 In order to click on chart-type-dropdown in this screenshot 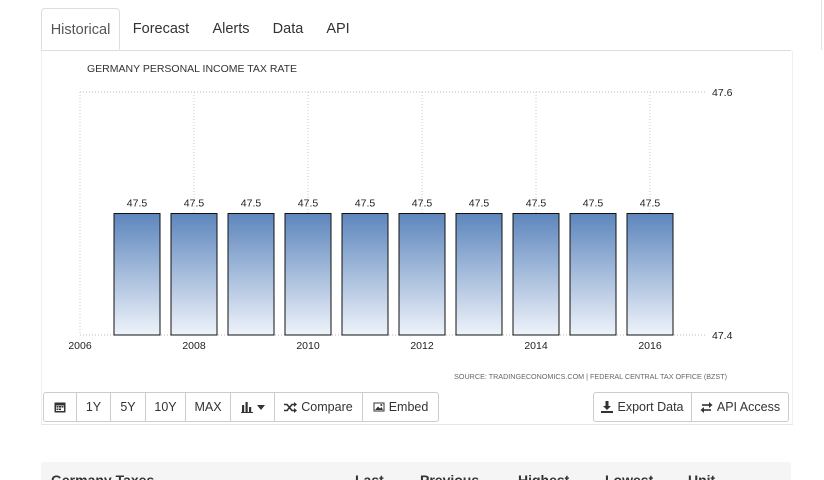, I will do `click(252, 407)`.